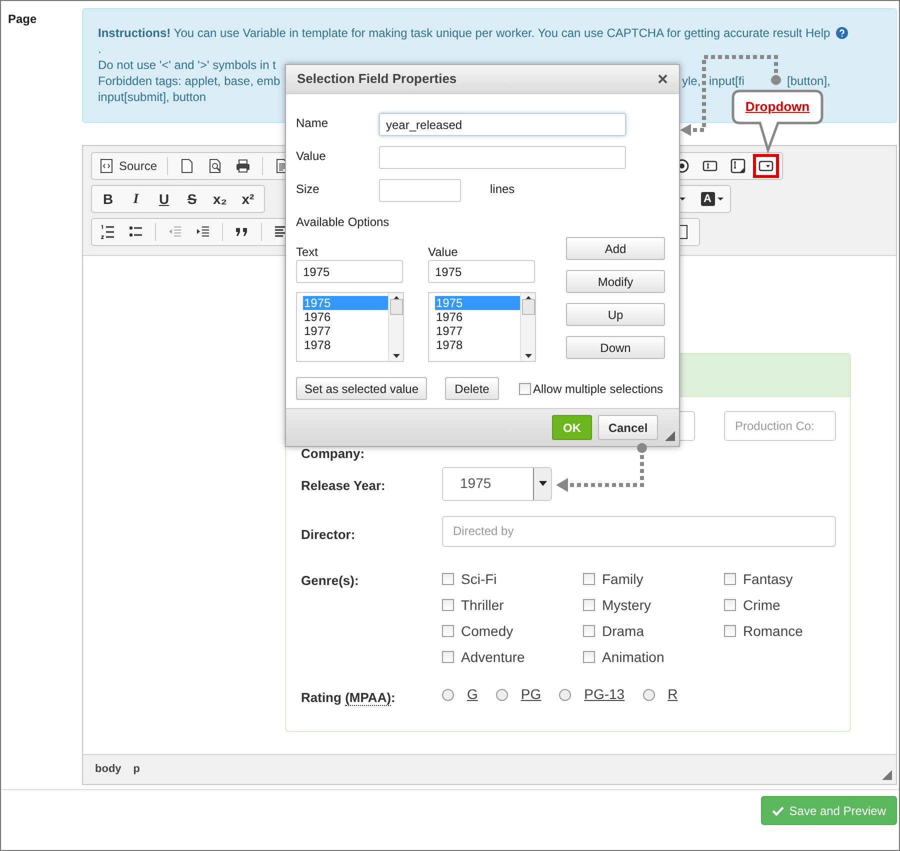  I want to click on instruction-text: [button],, so click(808, 81).